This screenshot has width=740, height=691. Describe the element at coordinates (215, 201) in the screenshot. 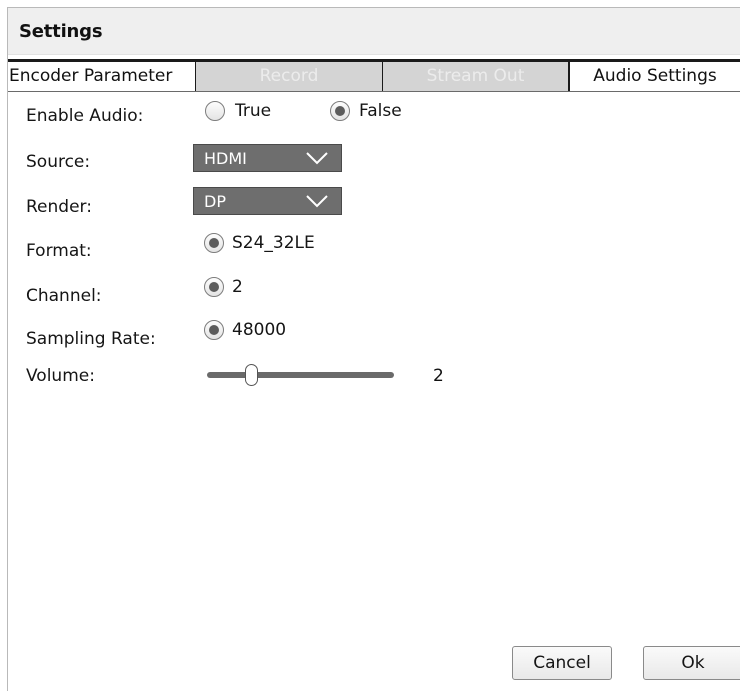

I see `render-value: DP` at that location.